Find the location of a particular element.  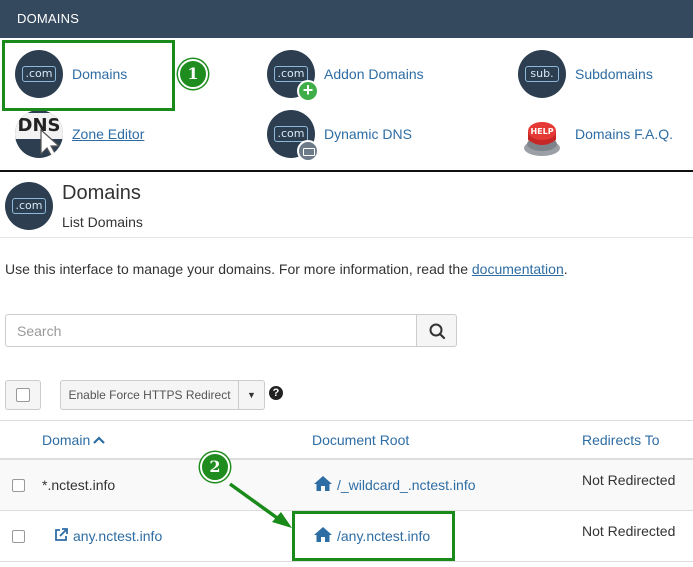

caret-down-icon: ▼ is located at coordinates (251, 395).